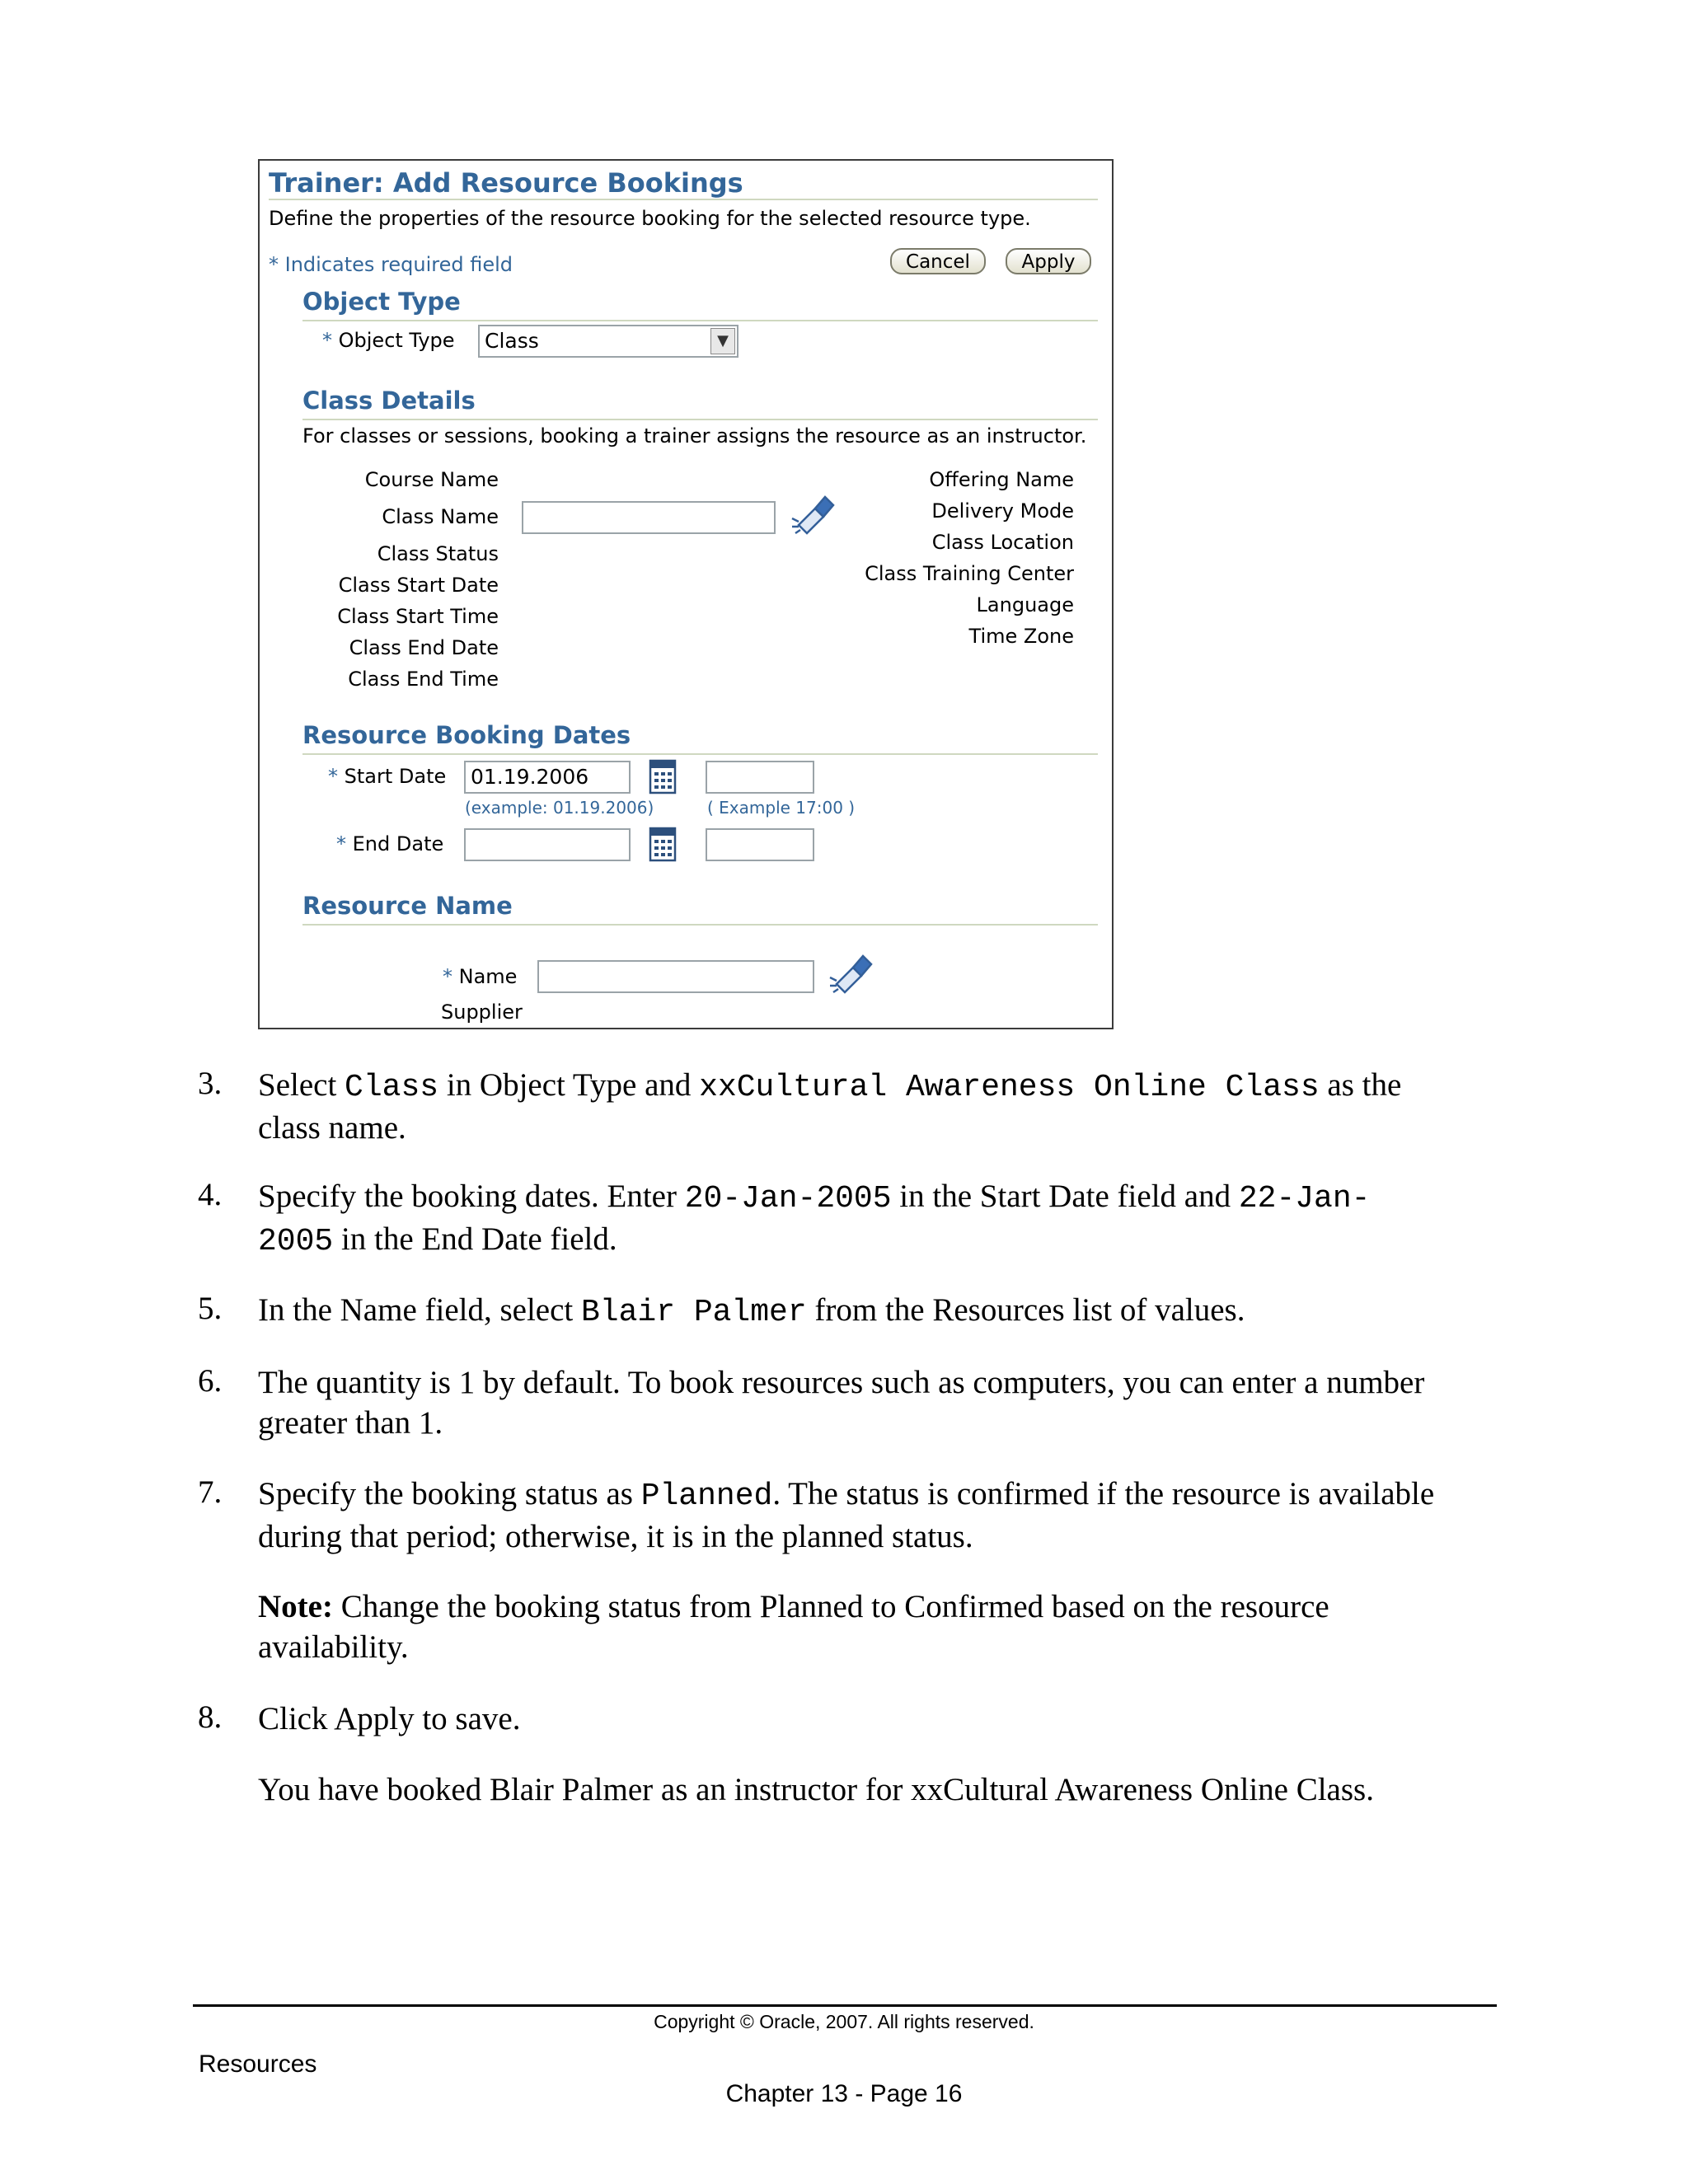 This screenshot has height=2184, width=1688. I want to click on resource-name-divider, so click(700, 925).